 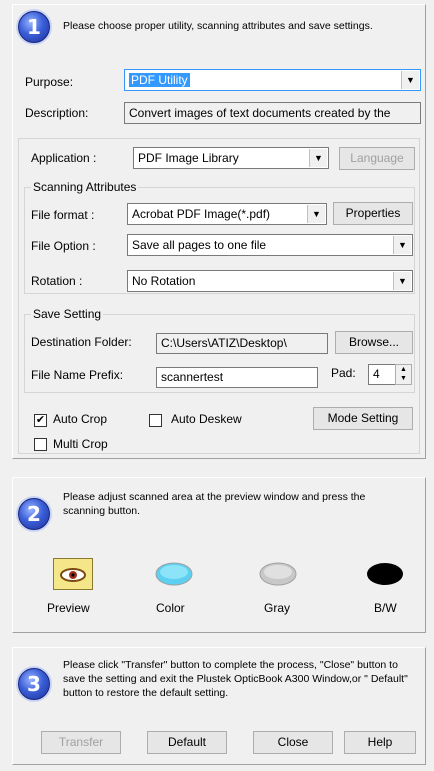 What do you see at coordinates (80, 419) in the screenshot?
I see `auto-crop-label: Auto Crop` at bounding box center [80, 419].